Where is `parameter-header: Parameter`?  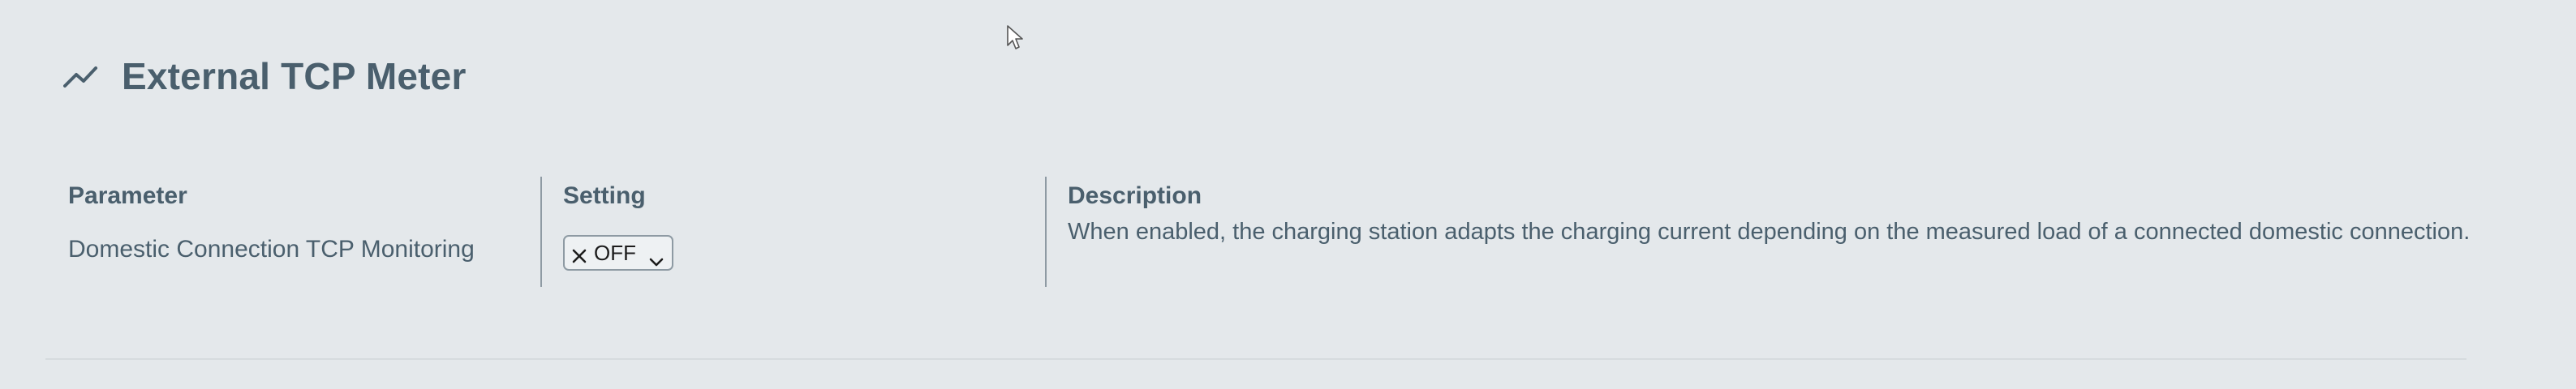 parameter-header: Parameter is located at coordinates (128, 195).